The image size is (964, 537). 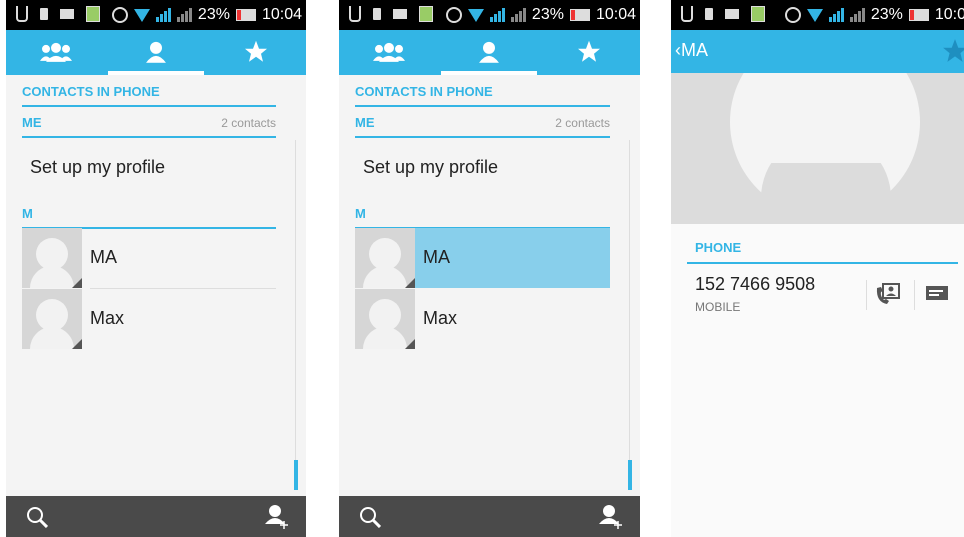 I want to click on phone-type: MOBILE, so click(x=718, y=307).